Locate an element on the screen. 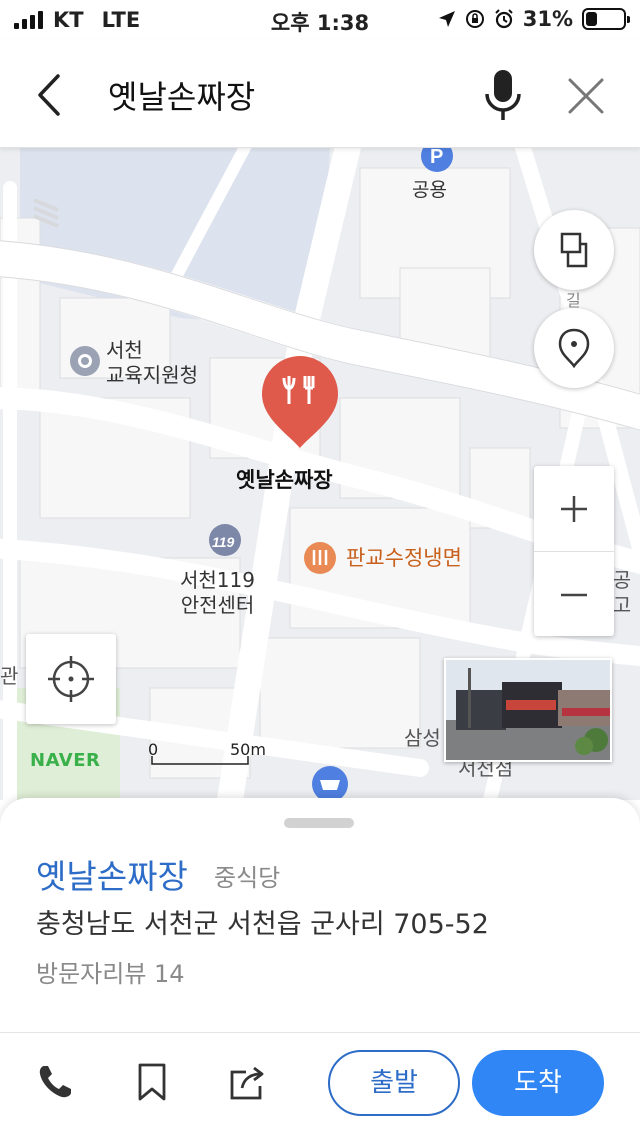  sheet-drag-handle is located at coordinates (319, 823).